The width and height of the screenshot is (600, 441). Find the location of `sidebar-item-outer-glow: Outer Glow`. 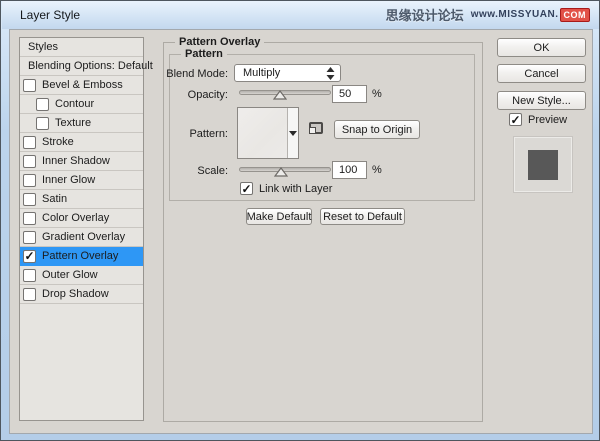

sidebar-item-outer-glow: Outer Glow is located at coordinates (81, 275).